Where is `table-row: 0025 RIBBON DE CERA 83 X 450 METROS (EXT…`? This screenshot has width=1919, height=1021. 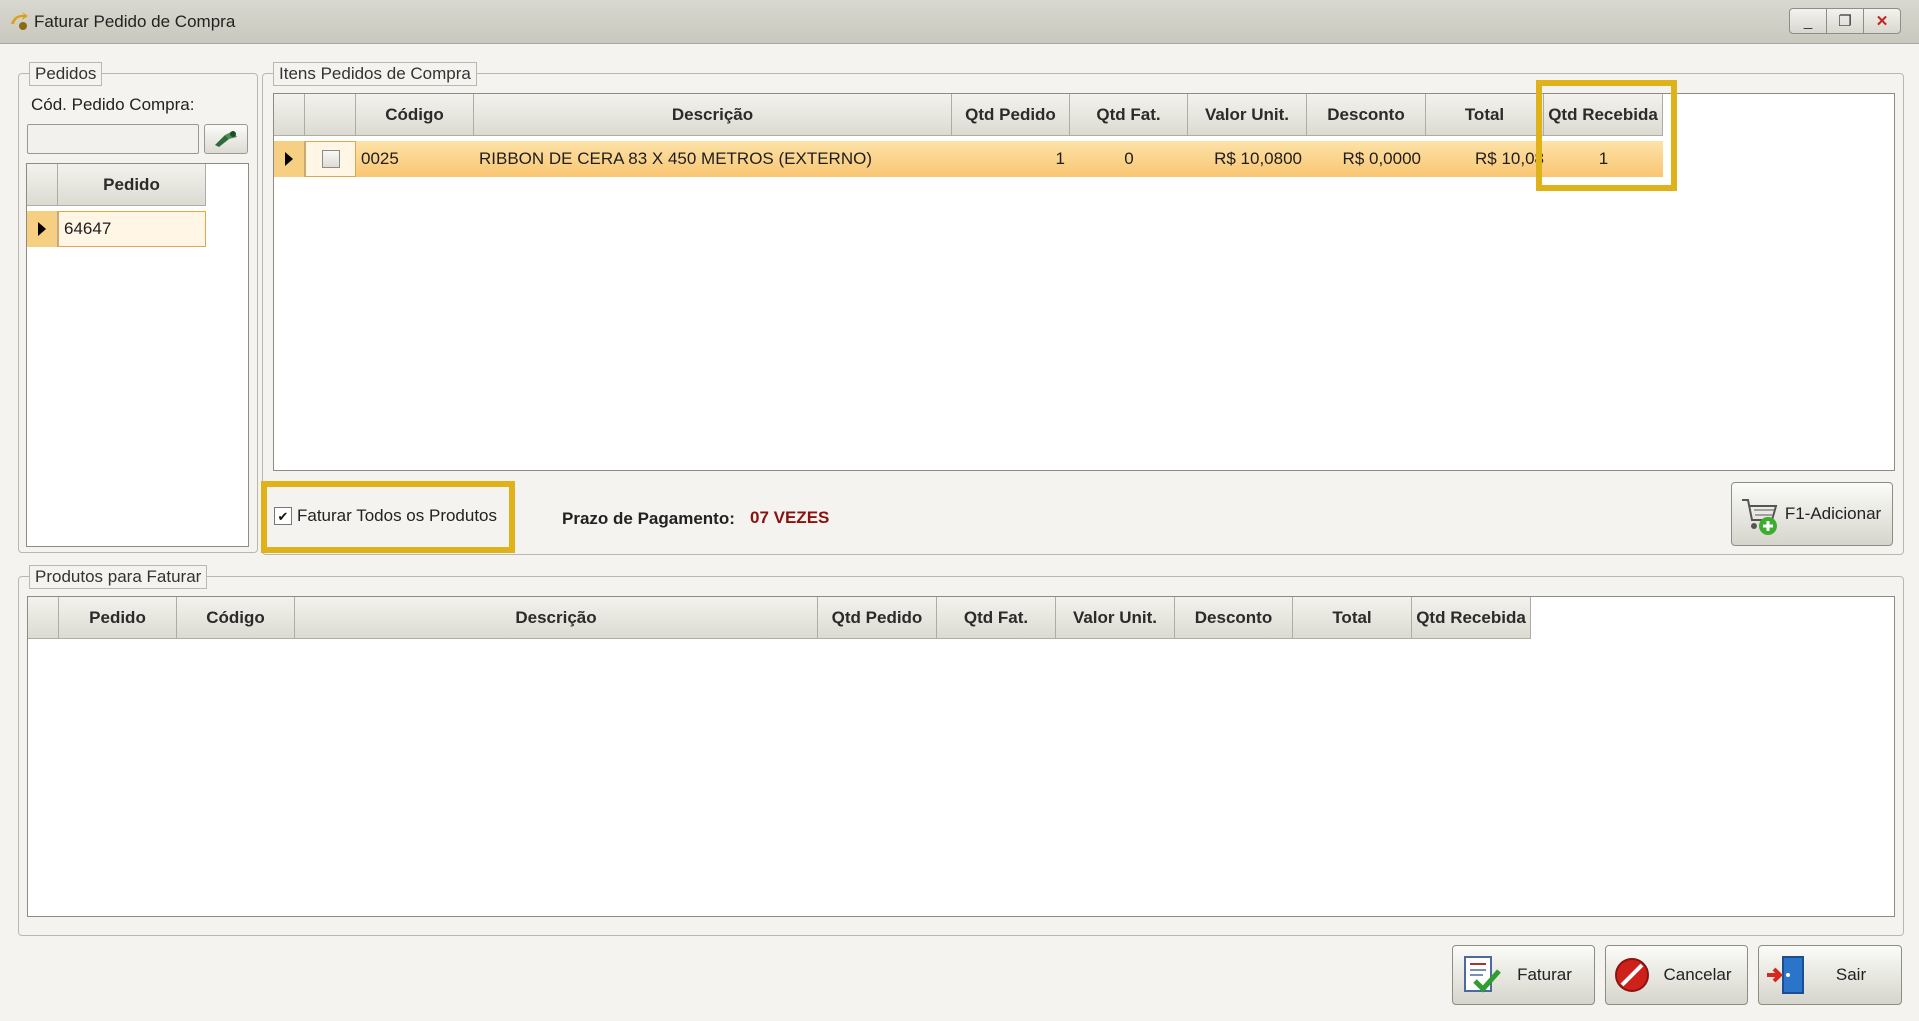 table-row: 0025 RIBBON DE CERA 83 X 450 METROS (EXT… is located at coordinates (968, 159).